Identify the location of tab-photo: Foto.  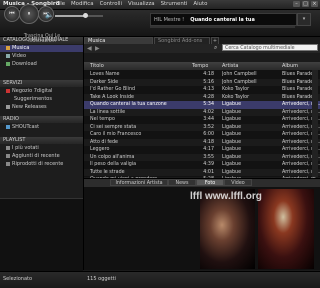
(210, 182).